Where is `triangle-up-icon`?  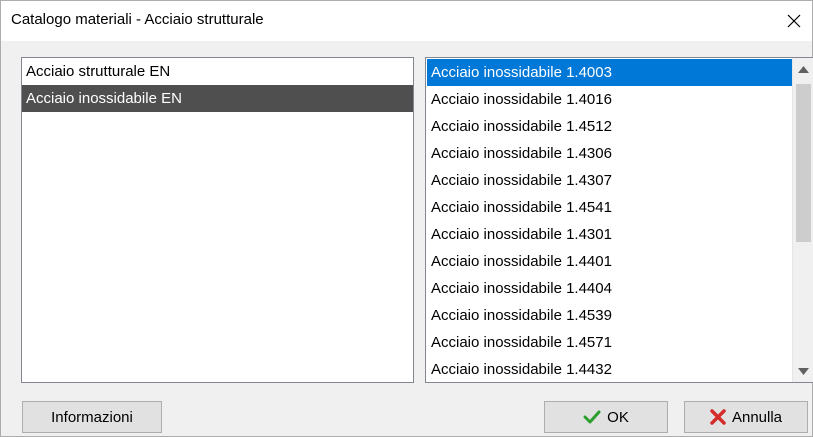
triangle-up-icon is located at coordinates (803, 69).